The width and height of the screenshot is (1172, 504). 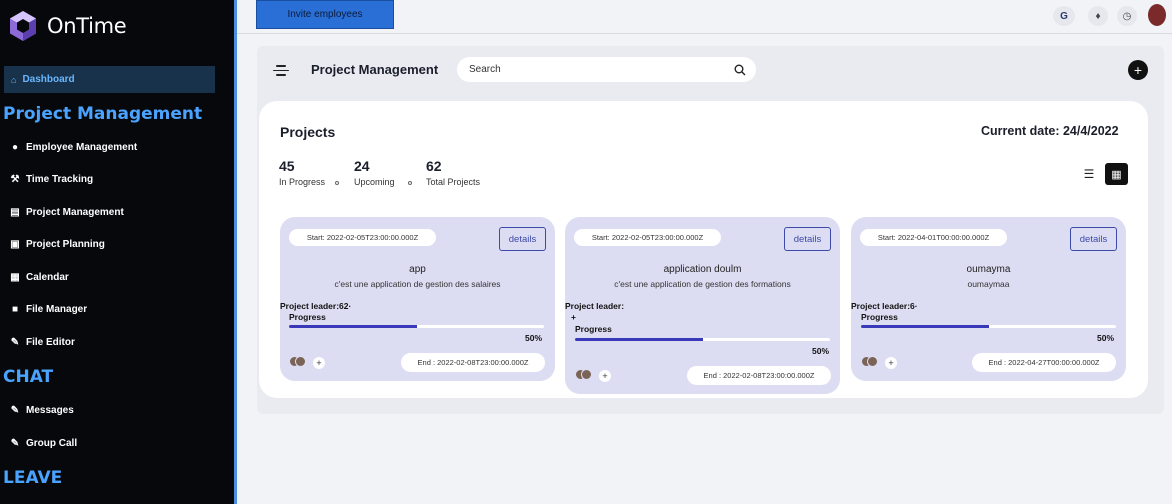 What do you see at coordinates (50, 342) in the screenshot?
I see `sidebar-item-label: File Editor` at bounding box center [50, 342].